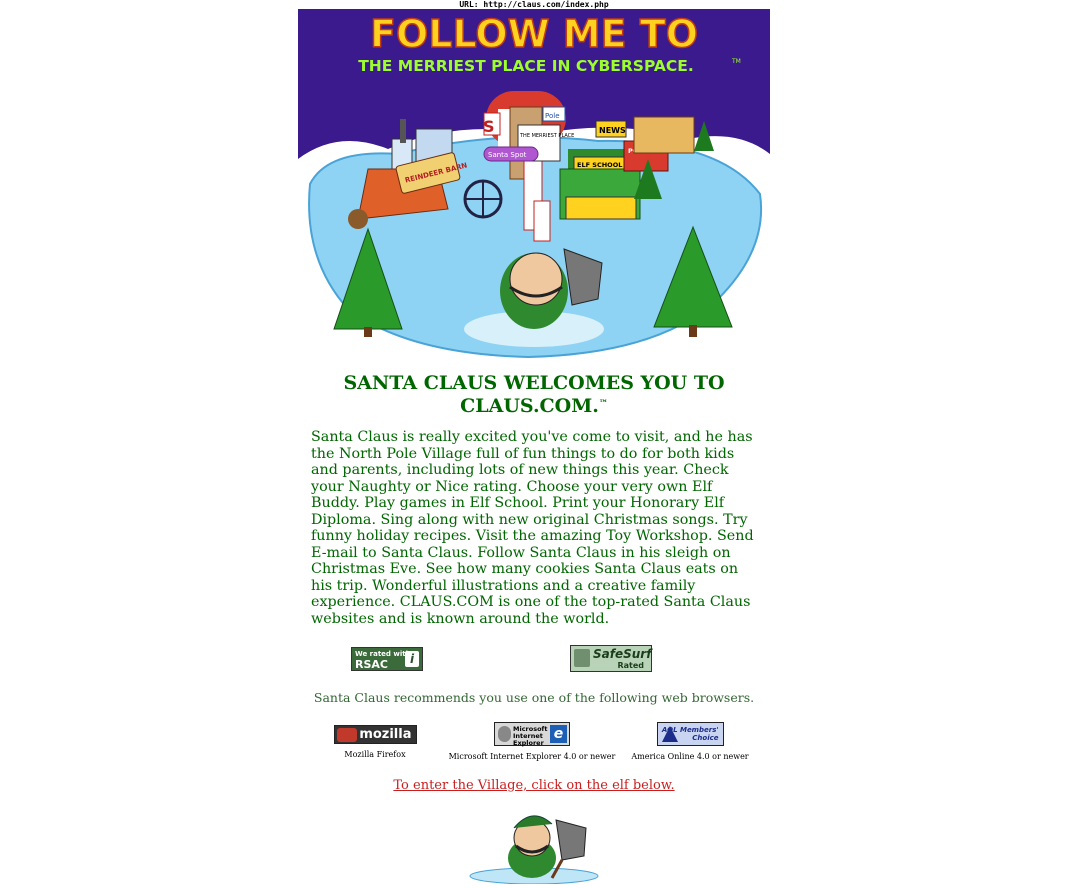 The image size is (1068, 888). What do you see at coordinates (669, 734) in the screenshot?
I see `aol-triangle-icon` at bounding box center [669, 734].